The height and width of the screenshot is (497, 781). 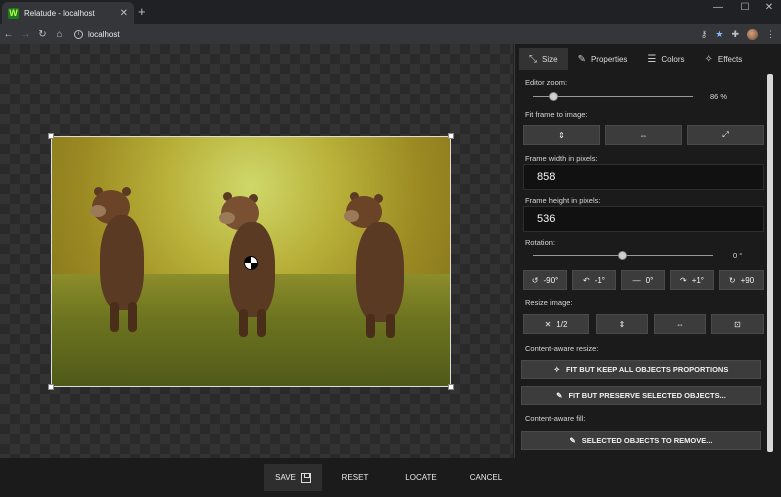 What do you see at coordinates (305, 477) in the screenshot?
I see `floppy-disk-icon` at bounding box center [305, 477].